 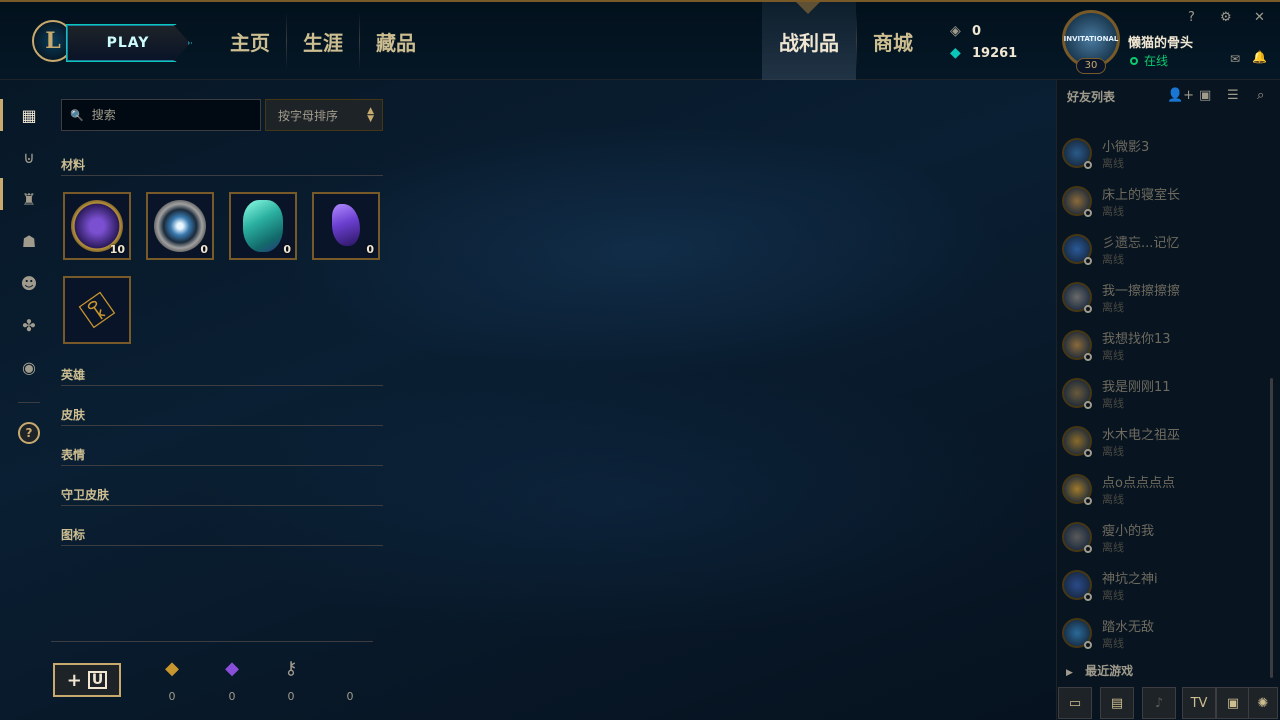 What do you see at coordinates (232, 668) in the screenshot?
I see `gem-icon: ◆` at bounding box center [232, 668].